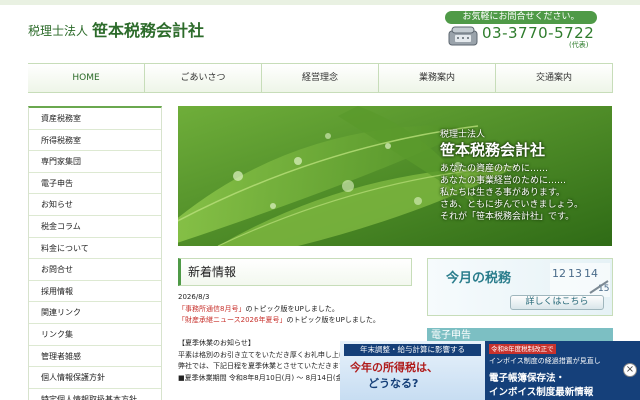 The height and width of the screenshot is (400, 640). What do you see at coordinates (394, 367) in the screenshot?
I see `ad-left-headline: 今年の所得税は、` at bounding box center [394, 367].